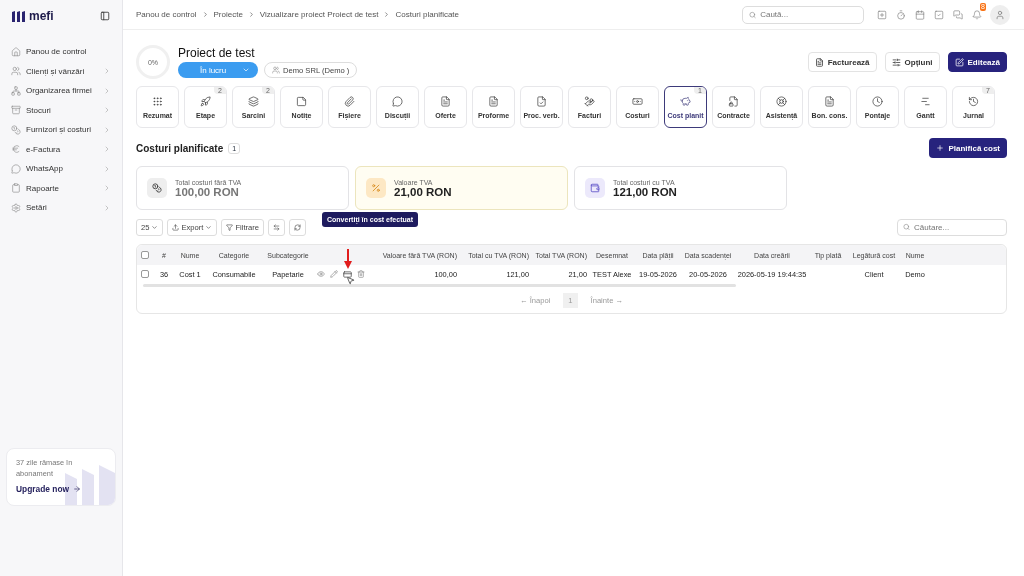 The height and width of the screenshot is (576, 1024). I want to click on paperclip-icon, so click(349, 101).